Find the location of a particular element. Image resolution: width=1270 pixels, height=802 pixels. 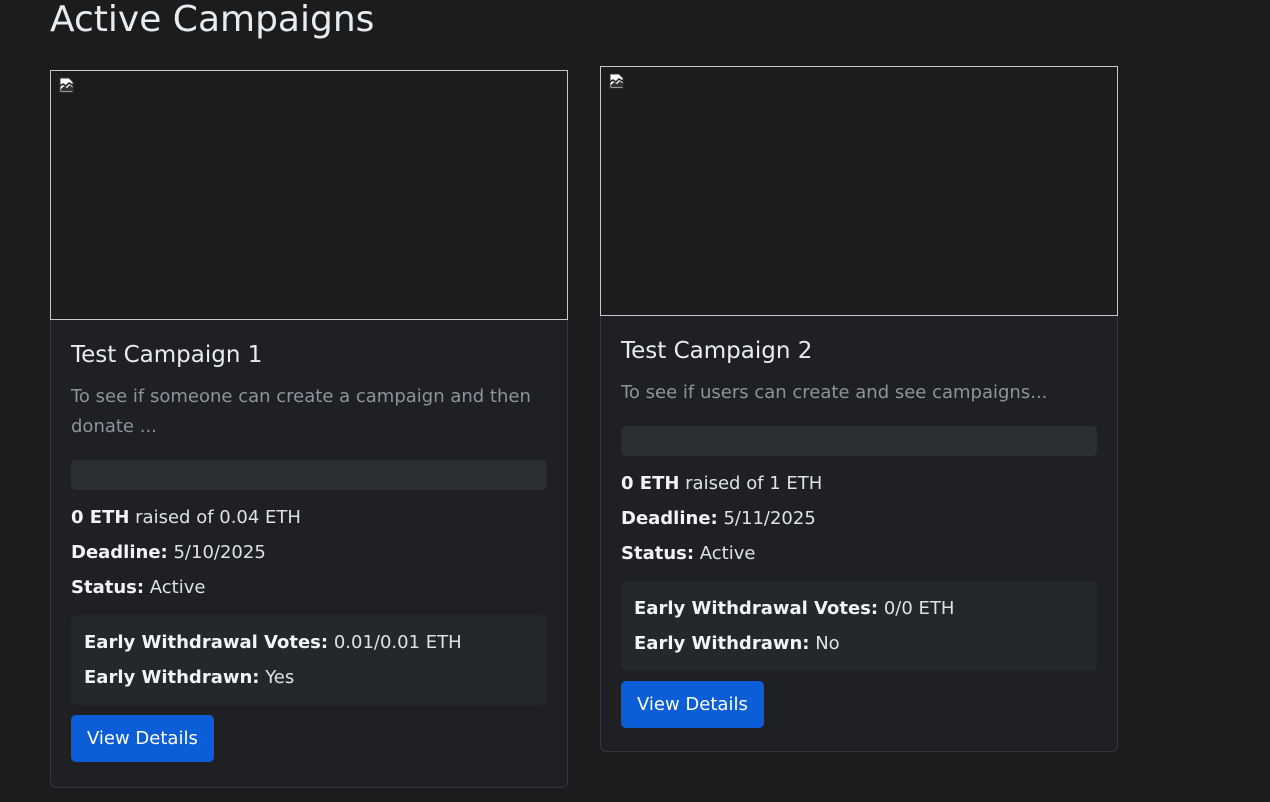

votes-line: Early Withdrawal Votes: 0/0 ETH is located at coordinates (859, 608).